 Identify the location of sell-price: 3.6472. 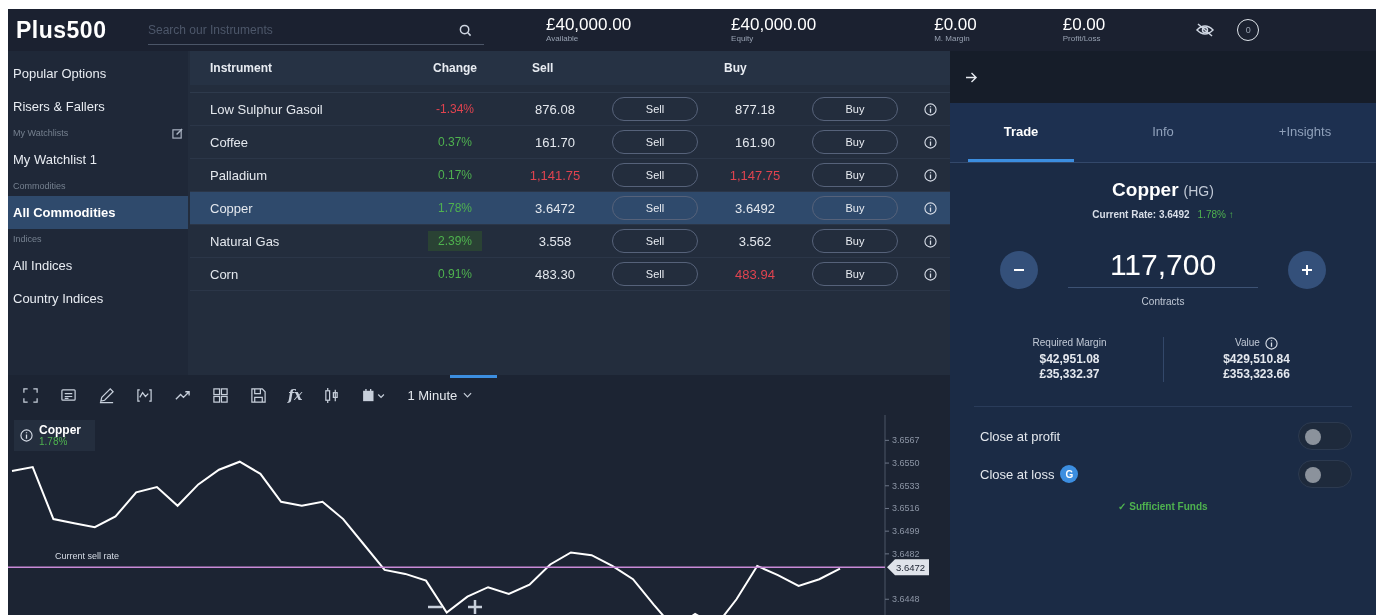
(555, 208).